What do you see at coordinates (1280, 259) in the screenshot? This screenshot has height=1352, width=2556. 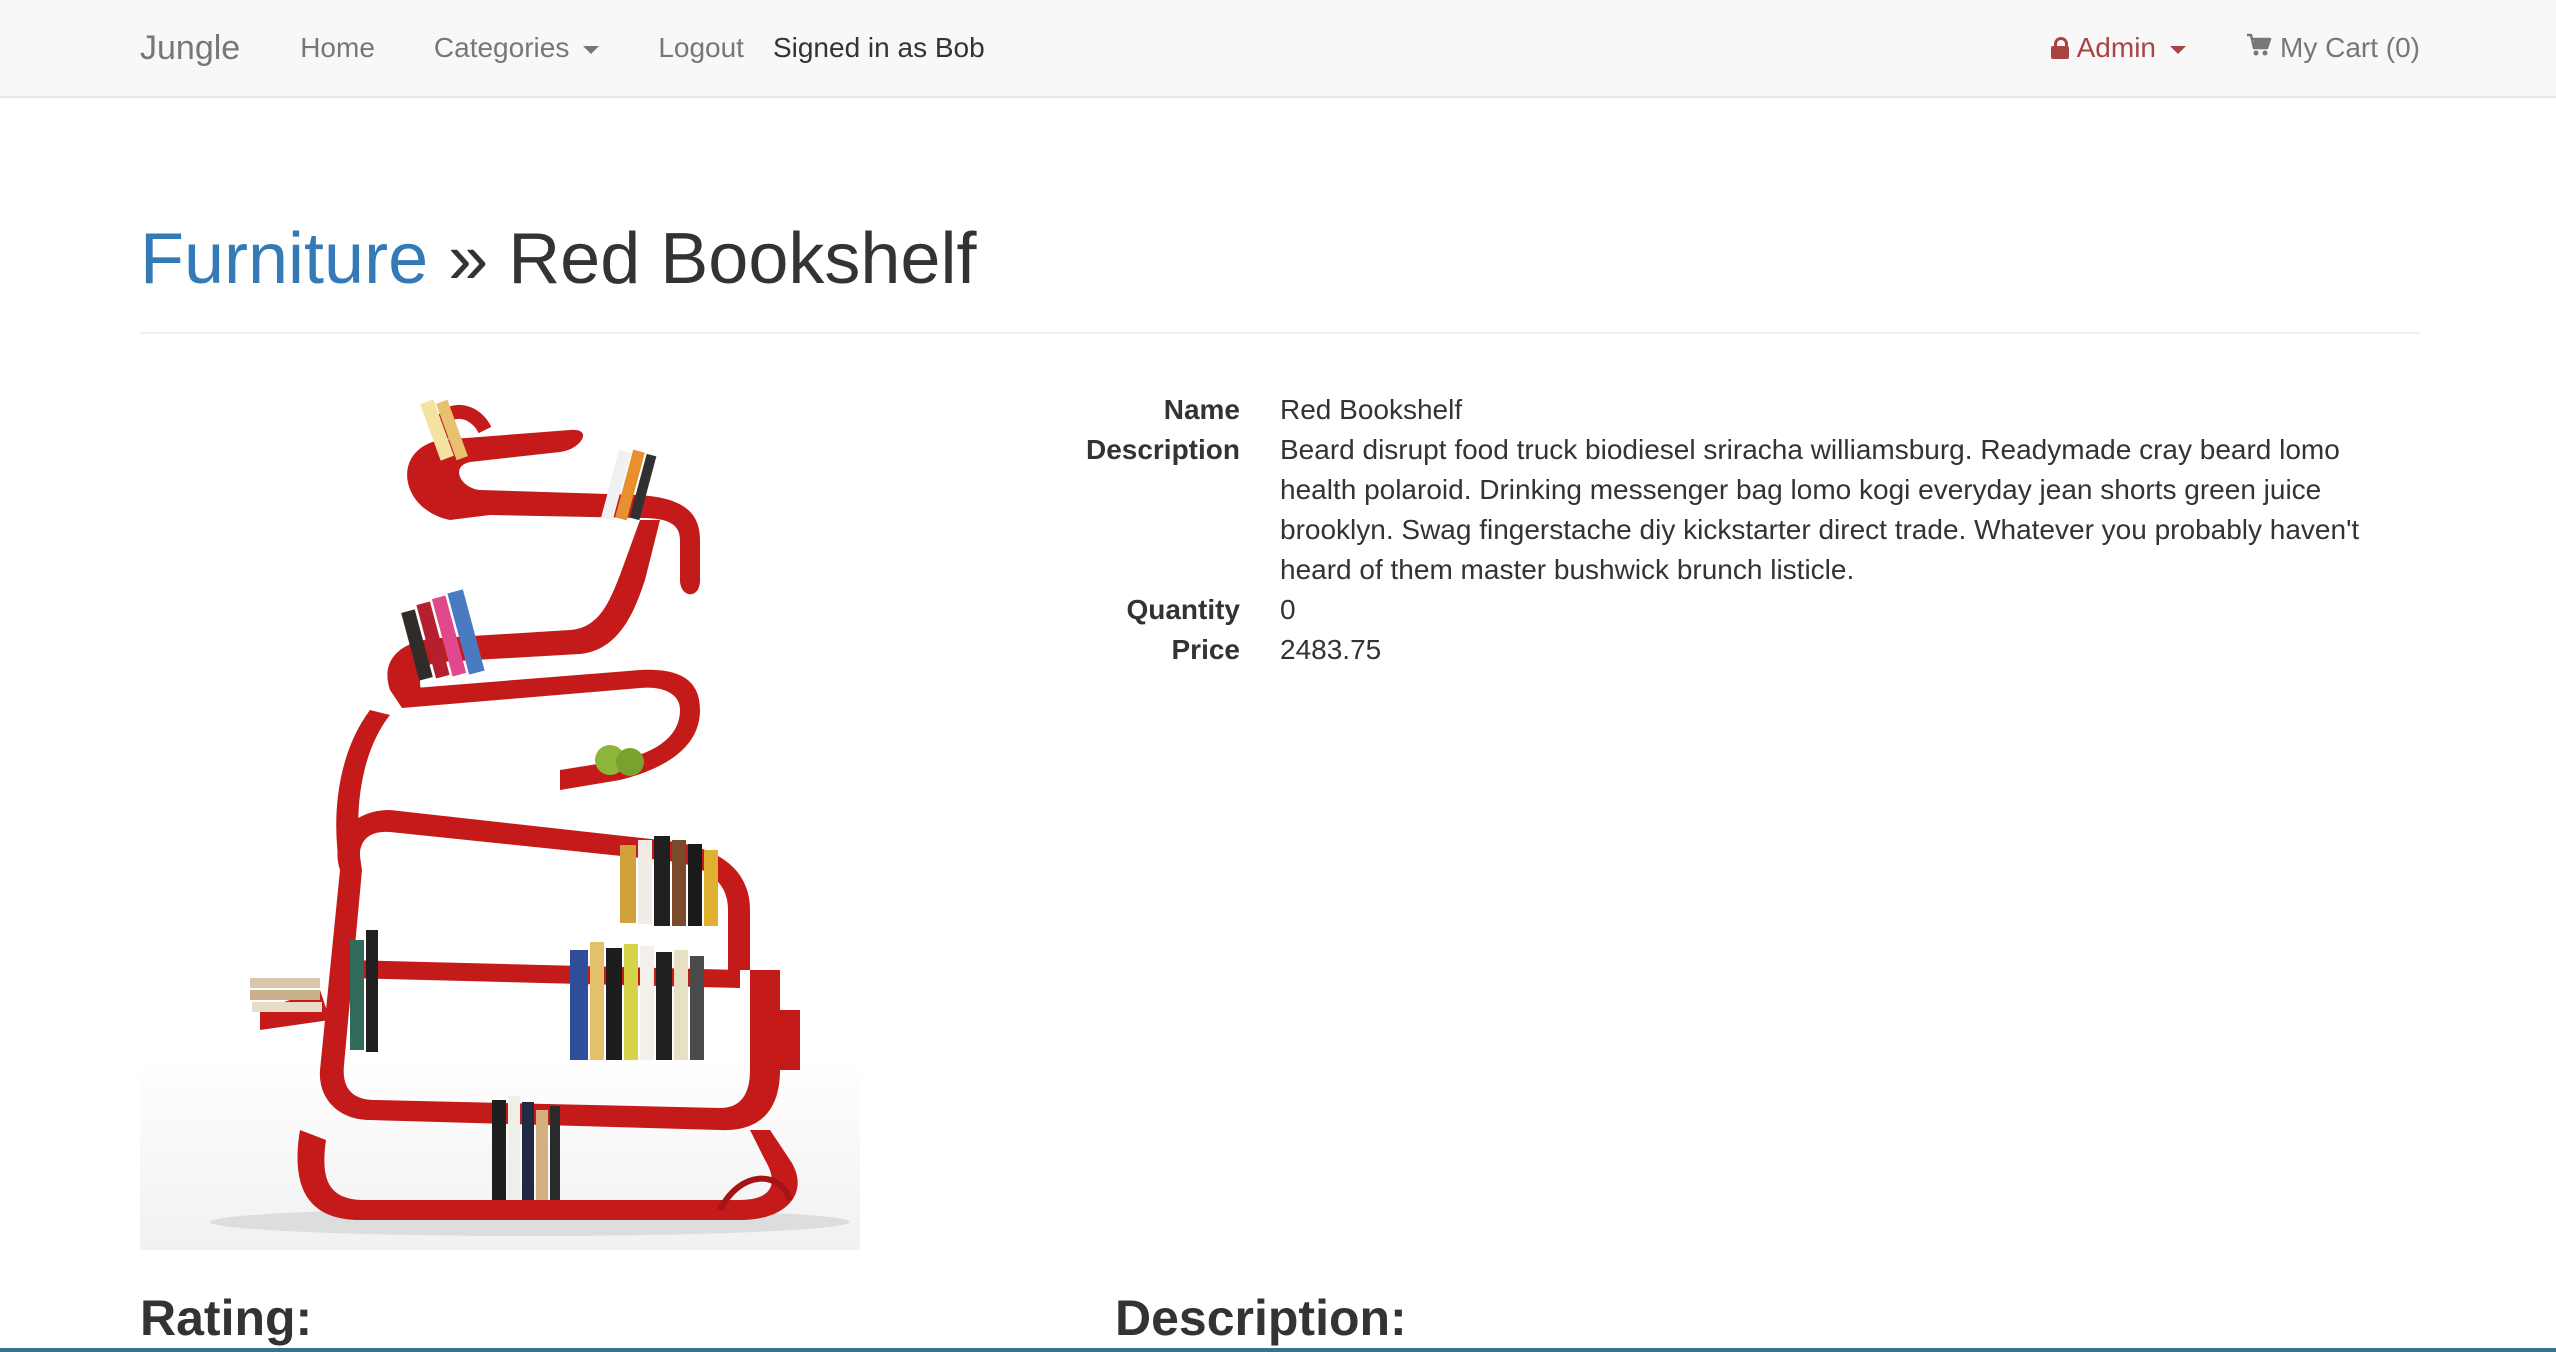 I see `page-title: Furniture » Red Bookshelf` at bounding box center [1280, 259].